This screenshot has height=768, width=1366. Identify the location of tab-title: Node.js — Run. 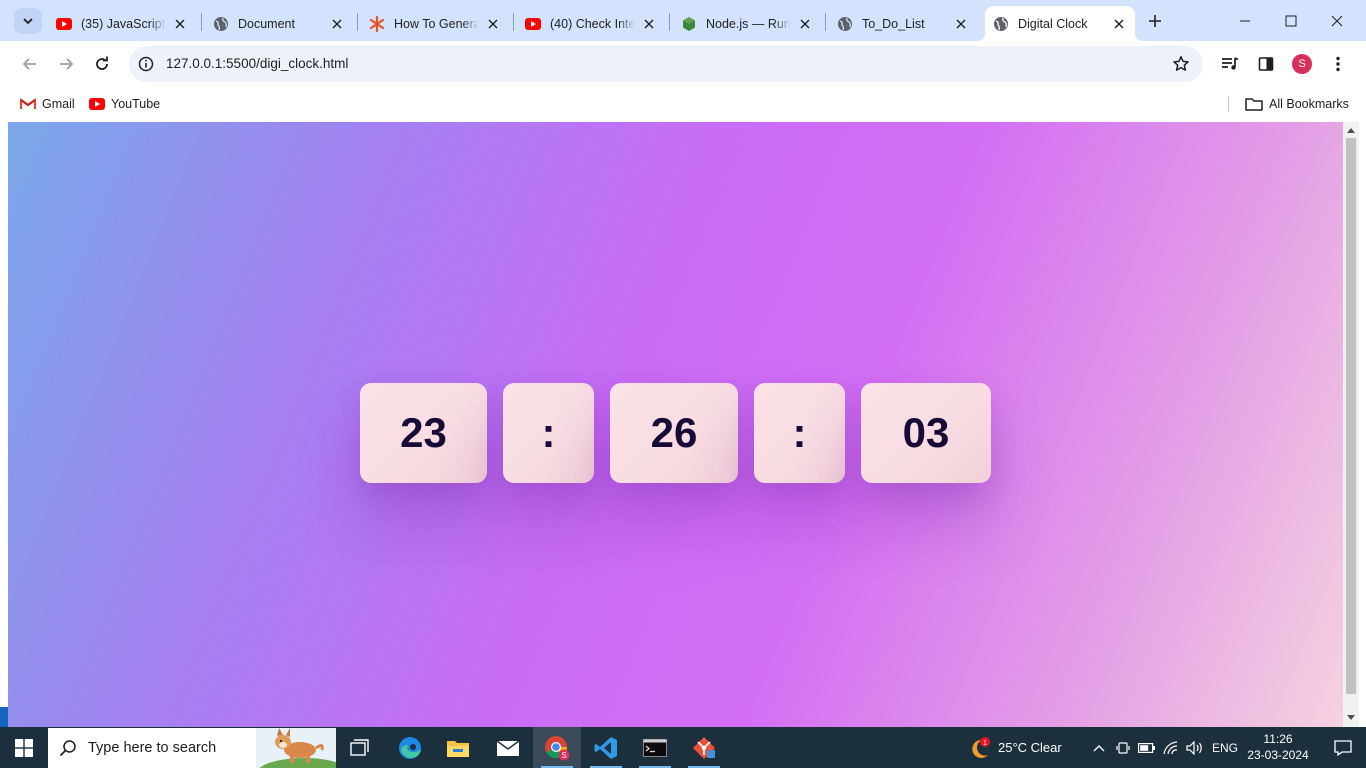
(748, 23).